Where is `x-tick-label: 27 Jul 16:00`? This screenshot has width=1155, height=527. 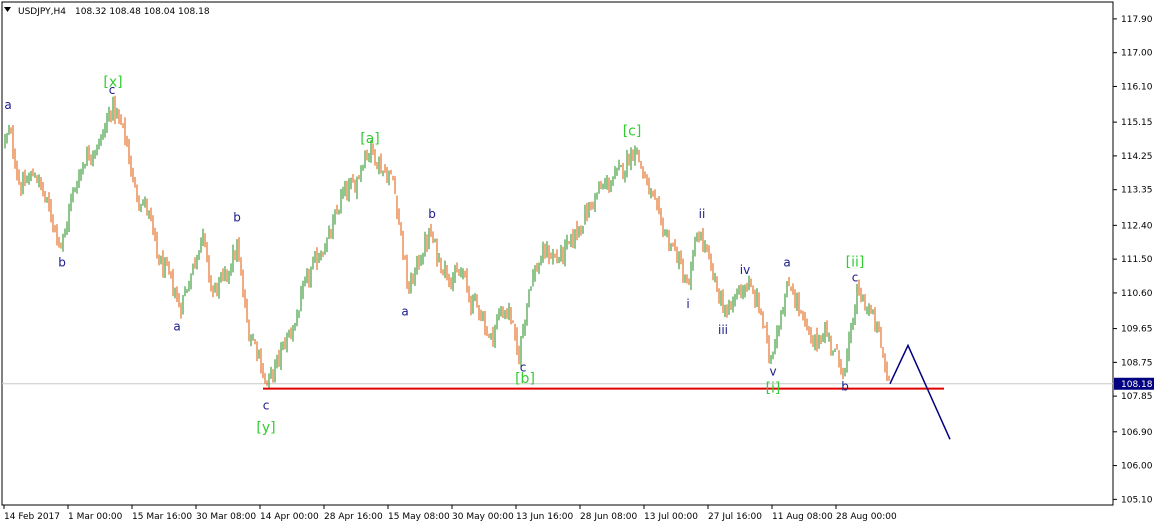
x-tick-label: 27 Jul 16:00 is located at coordinates (735, 517).